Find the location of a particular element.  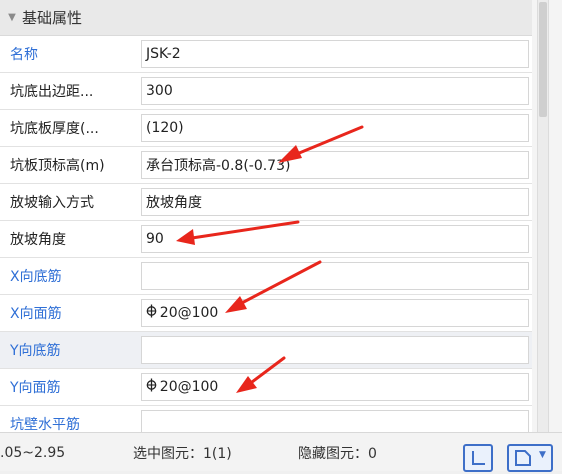

prop-label: 坑板顶标高(m) is located at coordinates (57, 166).